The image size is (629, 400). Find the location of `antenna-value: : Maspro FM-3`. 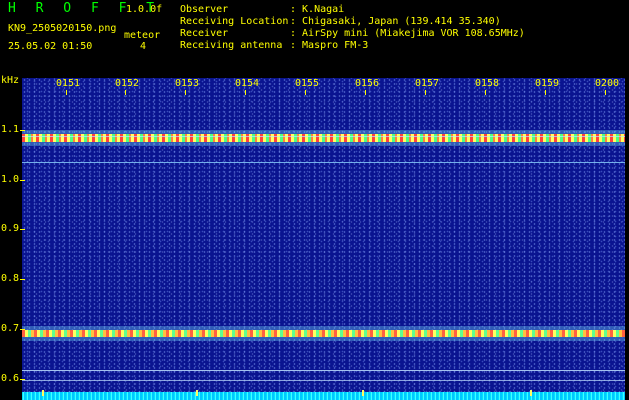

antenna-value: : Maspro FM-3 is located at coordinates (329, 45).